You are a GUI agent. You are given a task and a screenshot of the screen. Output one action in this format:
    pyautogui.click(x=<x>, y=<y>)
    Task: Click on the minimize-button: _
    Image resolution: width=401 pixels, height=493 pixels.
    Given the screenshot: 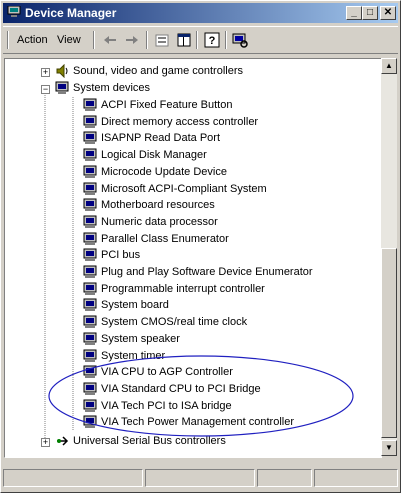 What is the action you would take?
    pyautogui.click(x=354, y=13)
    